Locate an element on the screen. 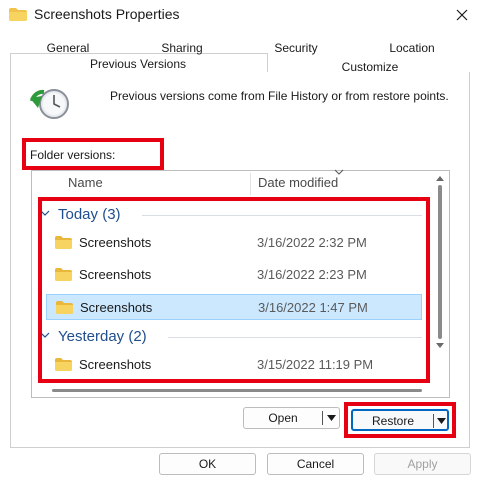 Image resolution: width=480 pixels, height=480 pixels. open-button-label: Open is located at coordinates (283, 418).